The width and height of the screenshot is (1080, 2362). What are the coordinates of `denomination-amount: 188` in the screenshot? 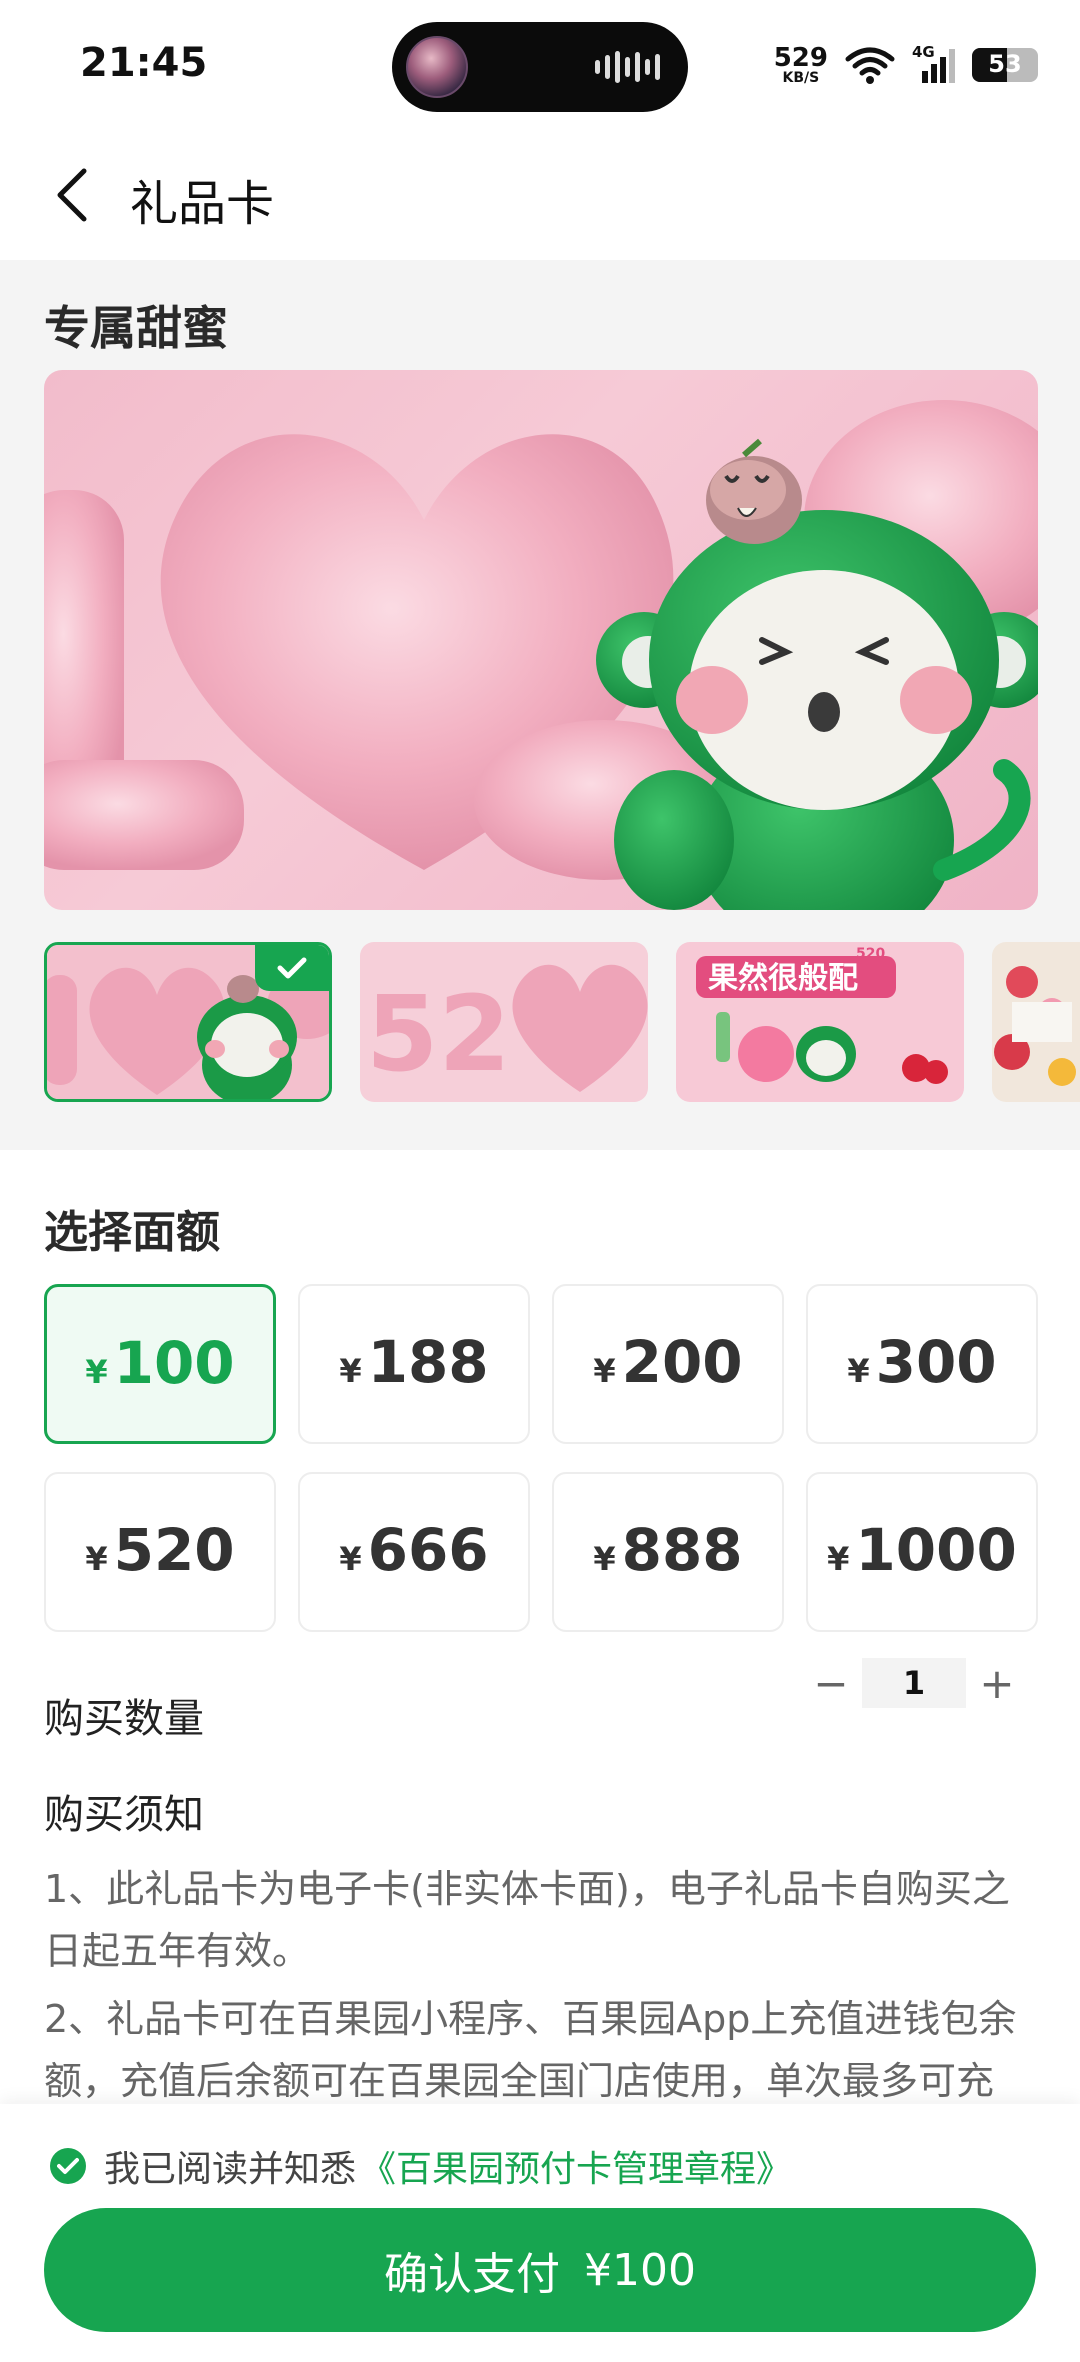 It's located at (428, 1362).